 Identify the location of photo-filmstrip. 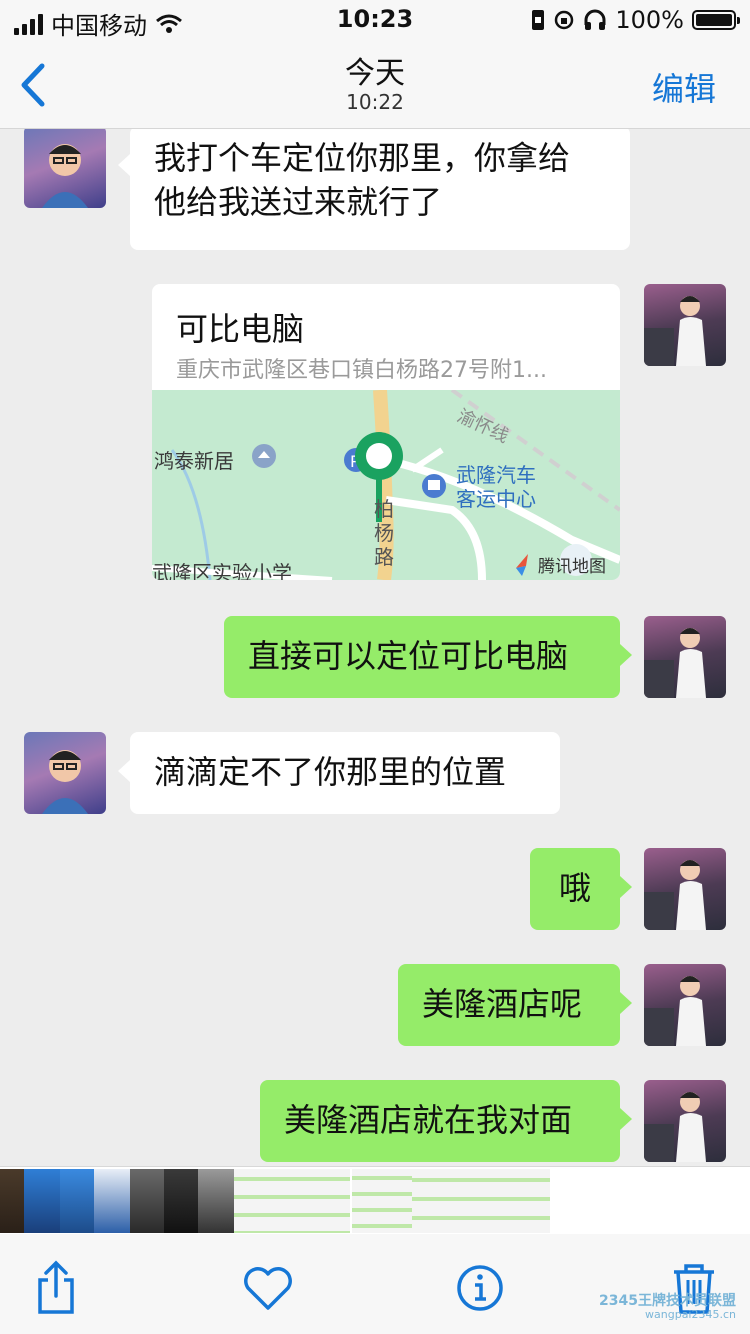
(375, 1200).